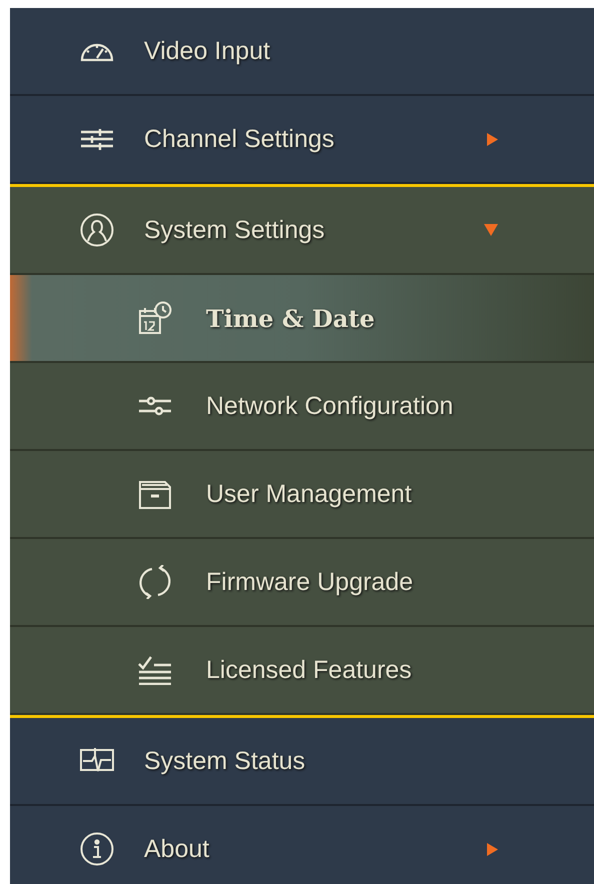 Image resolution: width=594 pixels, height=884 pixels. I want to click on menu-label: Video Input, so click(207, 51).